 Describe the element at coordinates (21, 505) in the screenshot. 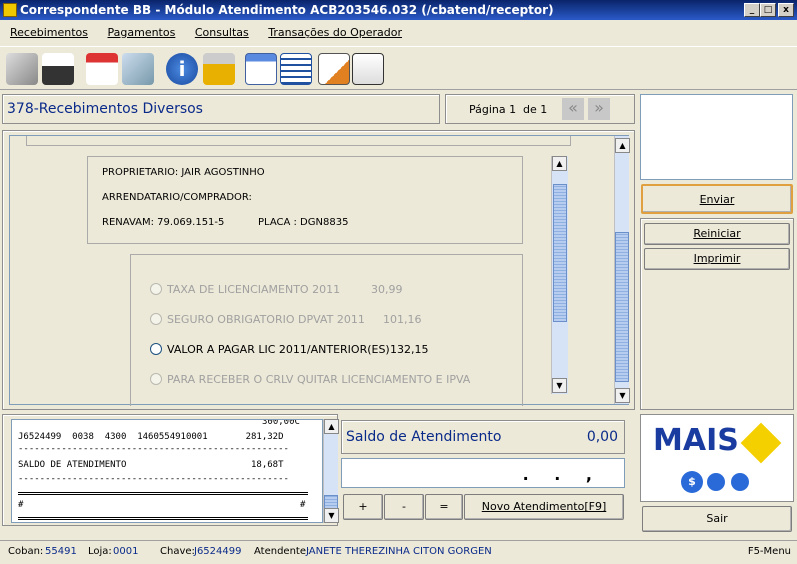

I see `receipt-hash-left: #` at that location.